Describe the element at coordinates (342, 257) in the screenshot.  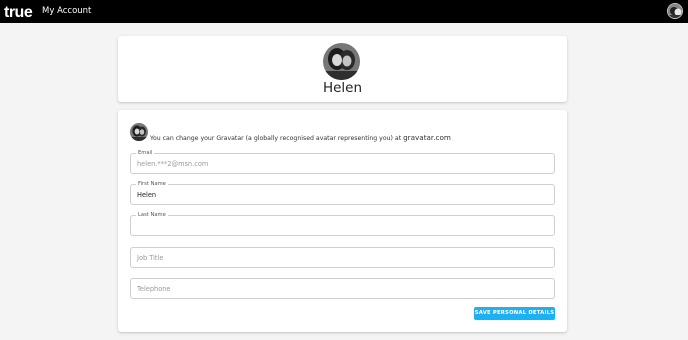
I see `job-title-field: Job Title` at that location.